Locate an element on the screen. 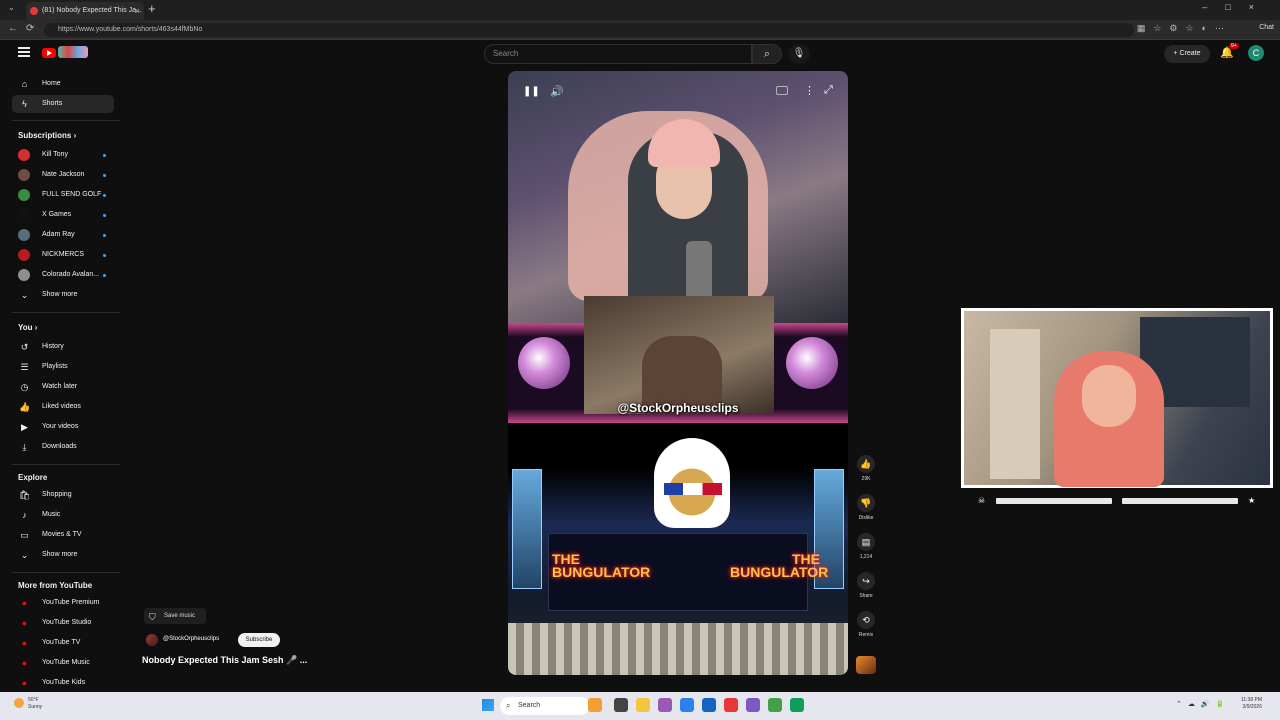  window-controls: –□× is located at coordinates (1237, 7).